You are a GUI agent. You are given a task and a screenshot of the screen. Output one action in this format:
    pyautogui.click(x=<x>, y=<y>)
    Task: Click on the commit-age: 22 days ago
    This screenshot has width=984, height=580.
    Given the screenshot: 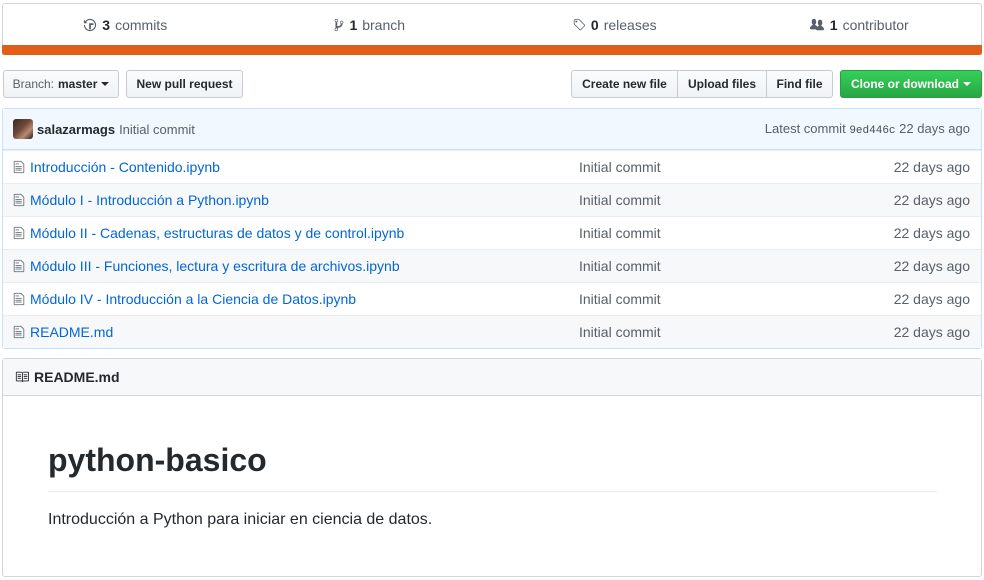 What is the action you would take?
    pyautogui.click(x=934, y=128)
    